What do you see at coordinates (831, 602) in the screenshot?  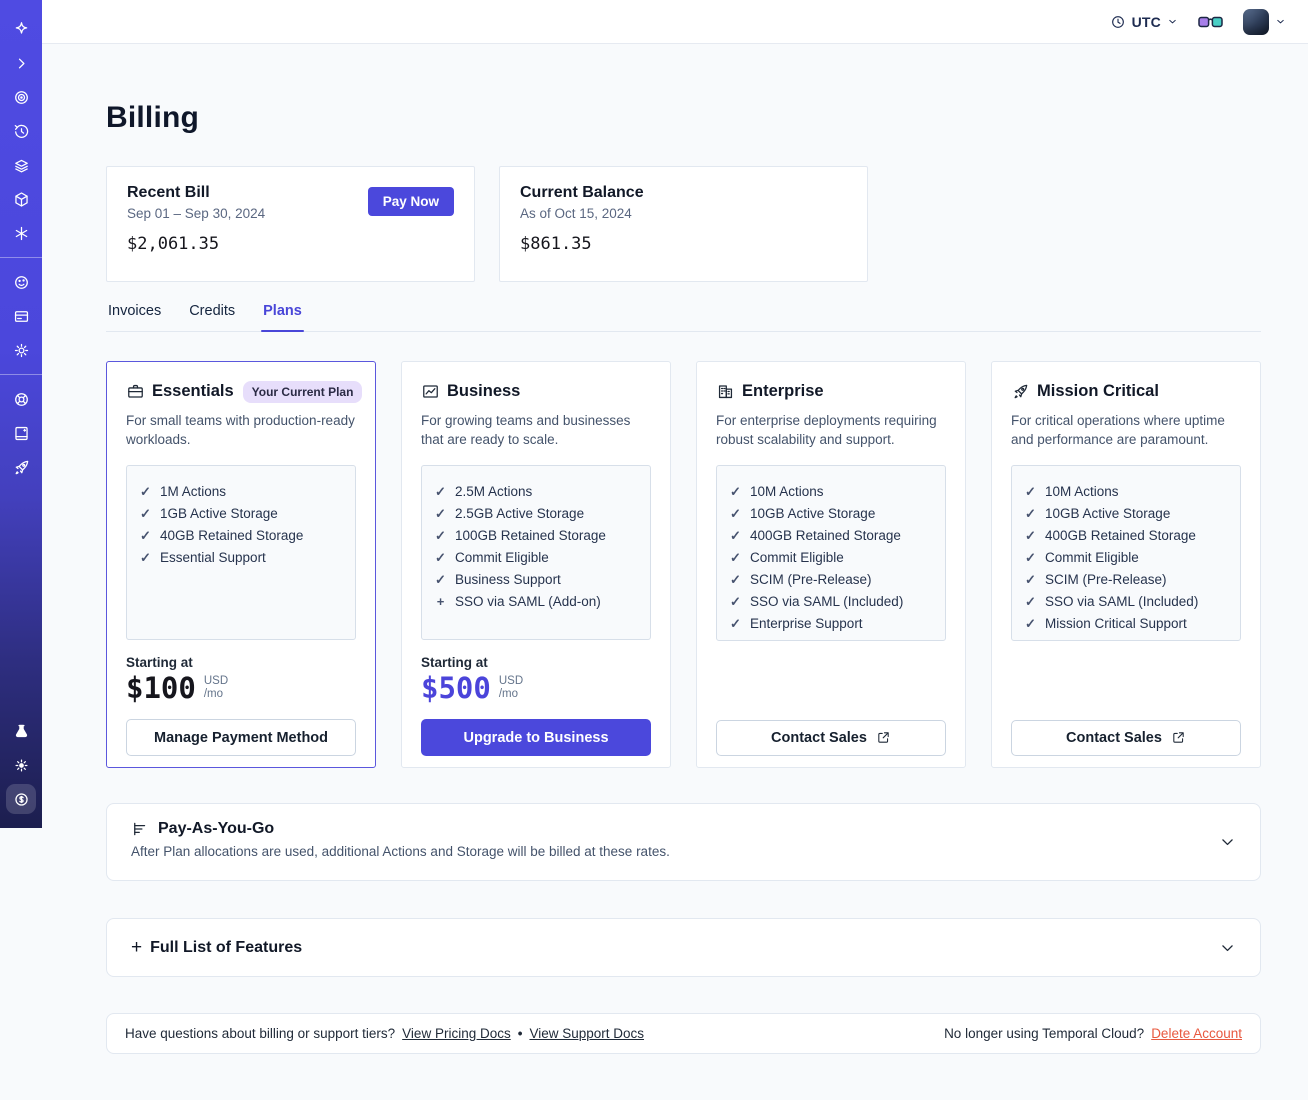 I see `feature-row: ✓ SSO via SAML (Included)` at bounding box center [831, 602].